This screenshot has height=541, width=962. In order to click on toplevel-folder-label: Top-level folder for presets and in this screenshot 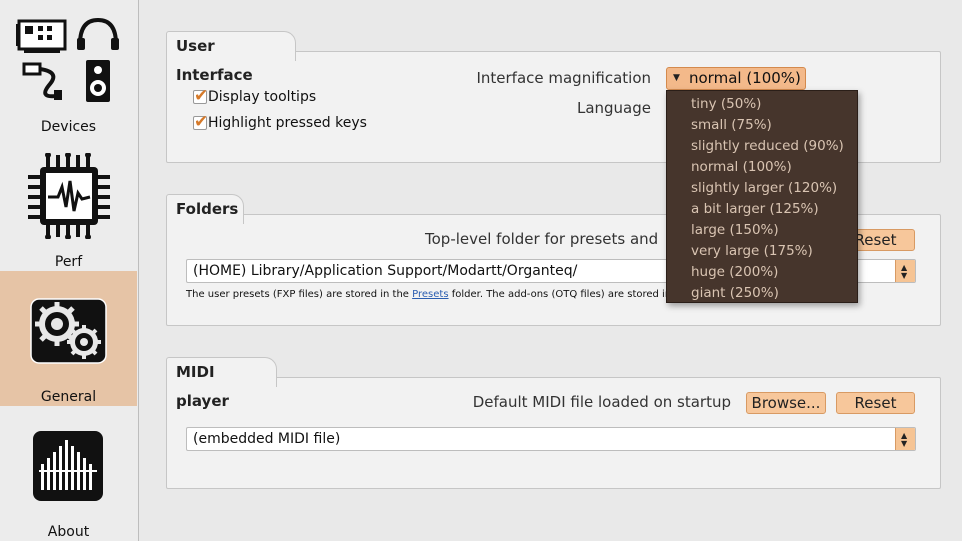, I will do `click(542, 239)`.